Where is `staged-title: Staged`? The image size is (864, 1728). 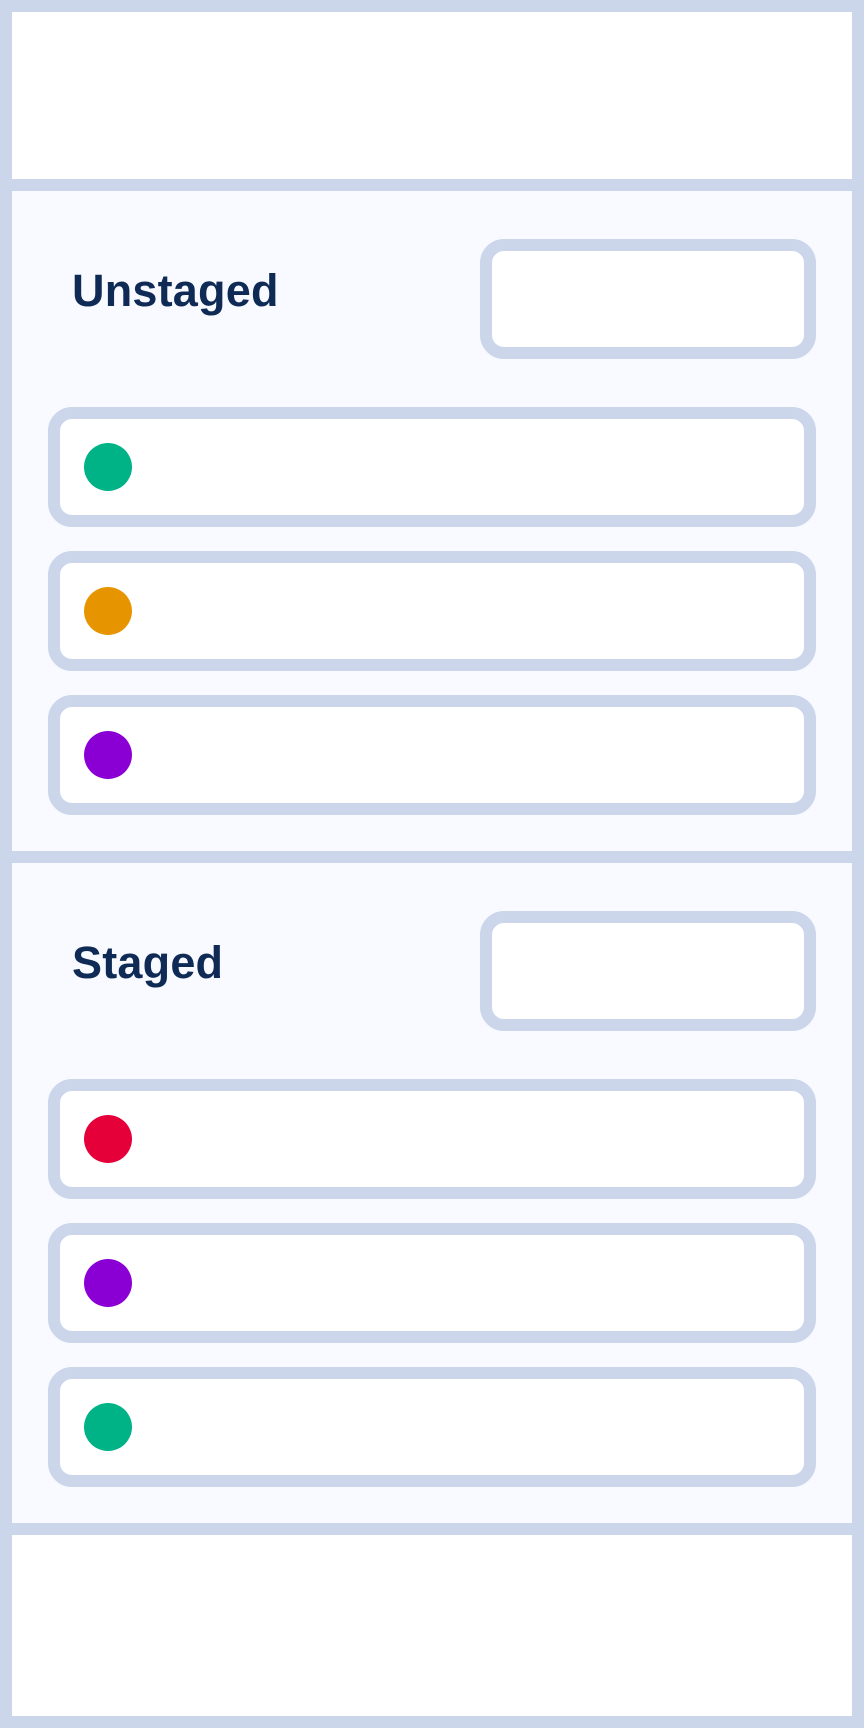 staged-title: Staged is located at coordinates (148, 962).